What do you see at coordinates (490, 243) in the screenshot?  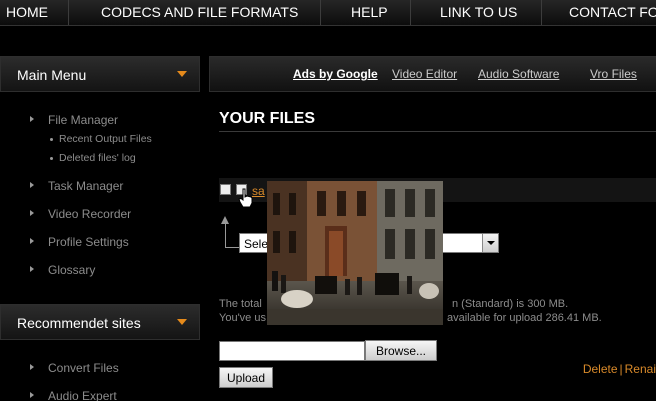 I see `dropdown-arrow-icon` at bounding box center [490, 243].